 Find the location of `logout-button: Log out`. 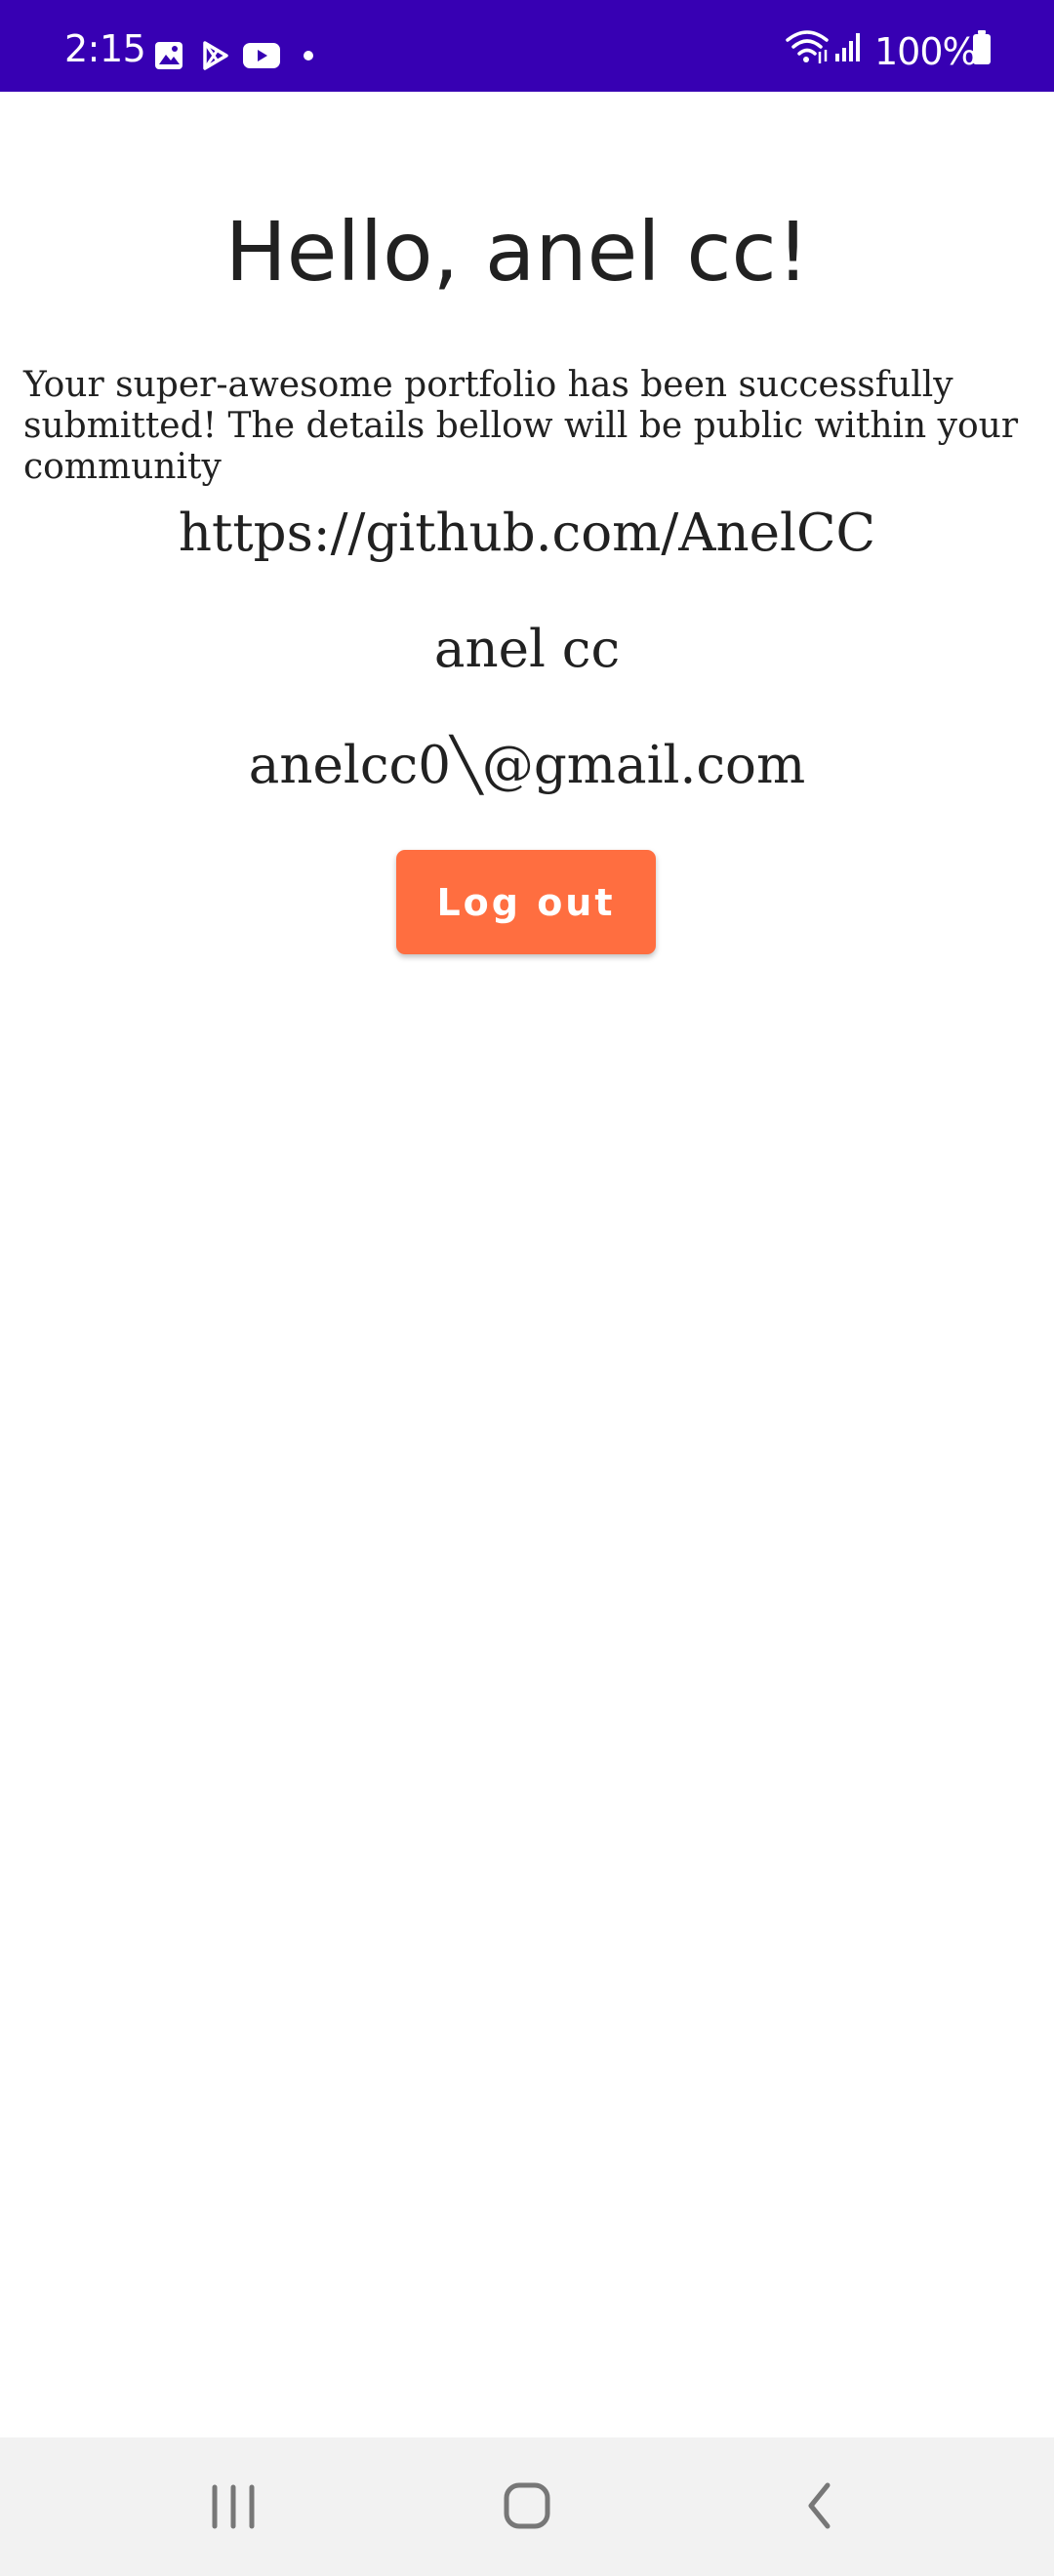

logout-button: Log out is located at coordinates (526, 902).